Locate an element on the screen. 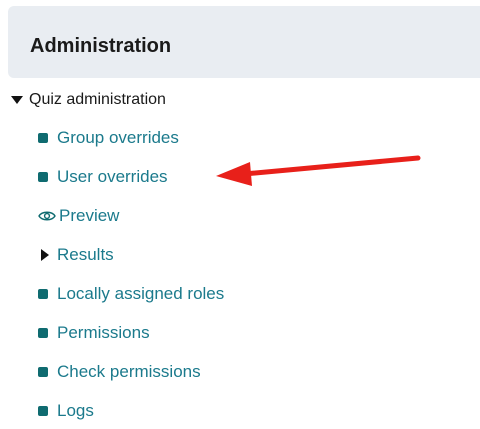 The width and height of the screenshot is (480, 429). nav-item-label: Permissions is located at coordinates (103, 332).